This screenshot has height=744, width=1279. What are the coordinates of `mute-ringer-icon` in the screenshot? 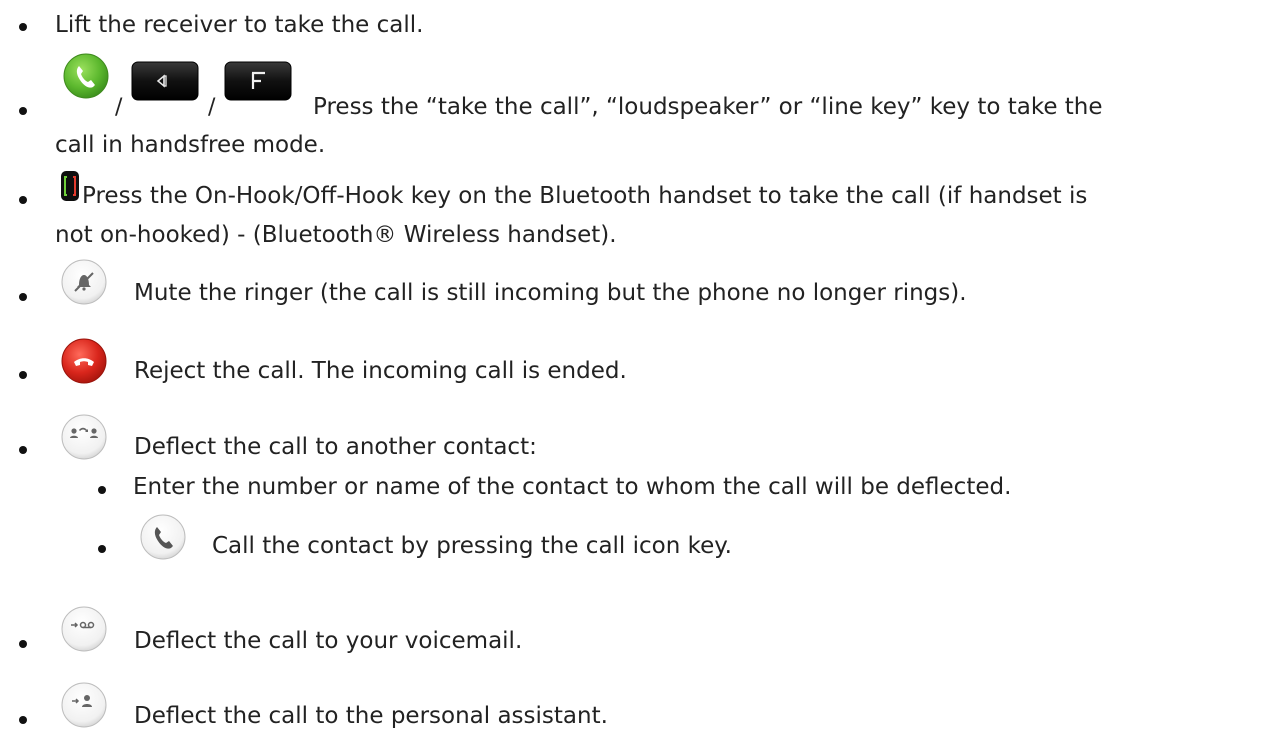 It's located at (84, 282).